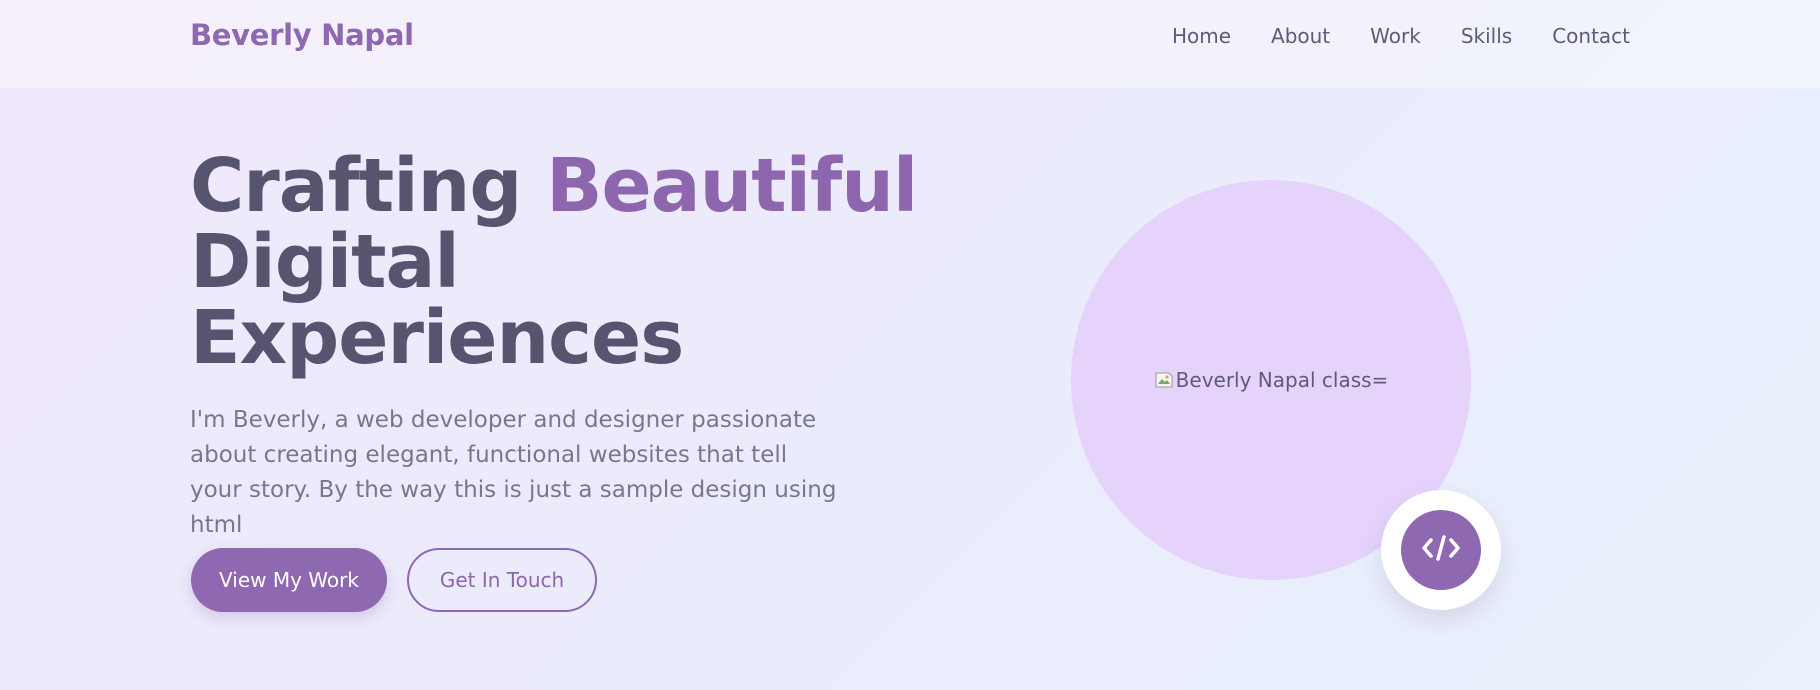  Describe the element at coordinates (1395, 36) in the screenshot. I see `nav-link-work: Work` at that location.